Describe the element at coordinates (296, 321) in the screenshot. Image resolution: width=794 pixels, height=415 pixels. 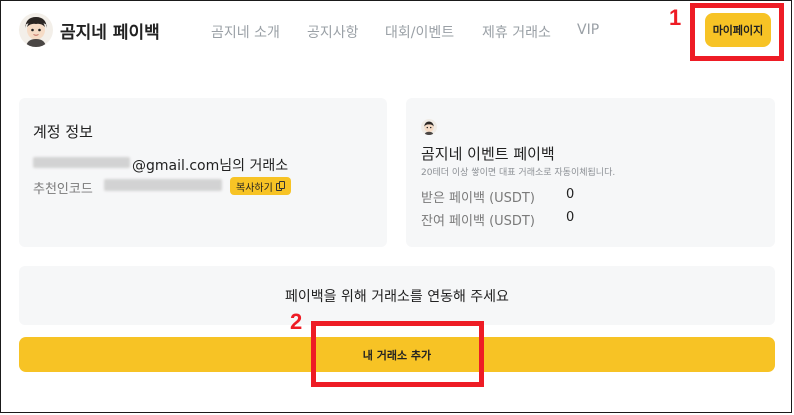
I see `annotation-marker-2: 2` at that location.